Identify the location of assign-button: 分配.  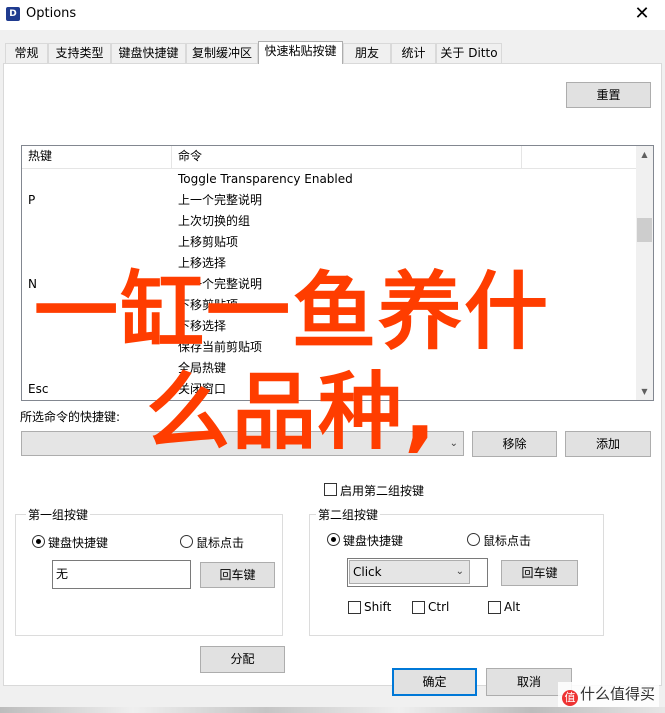
(242, 659).